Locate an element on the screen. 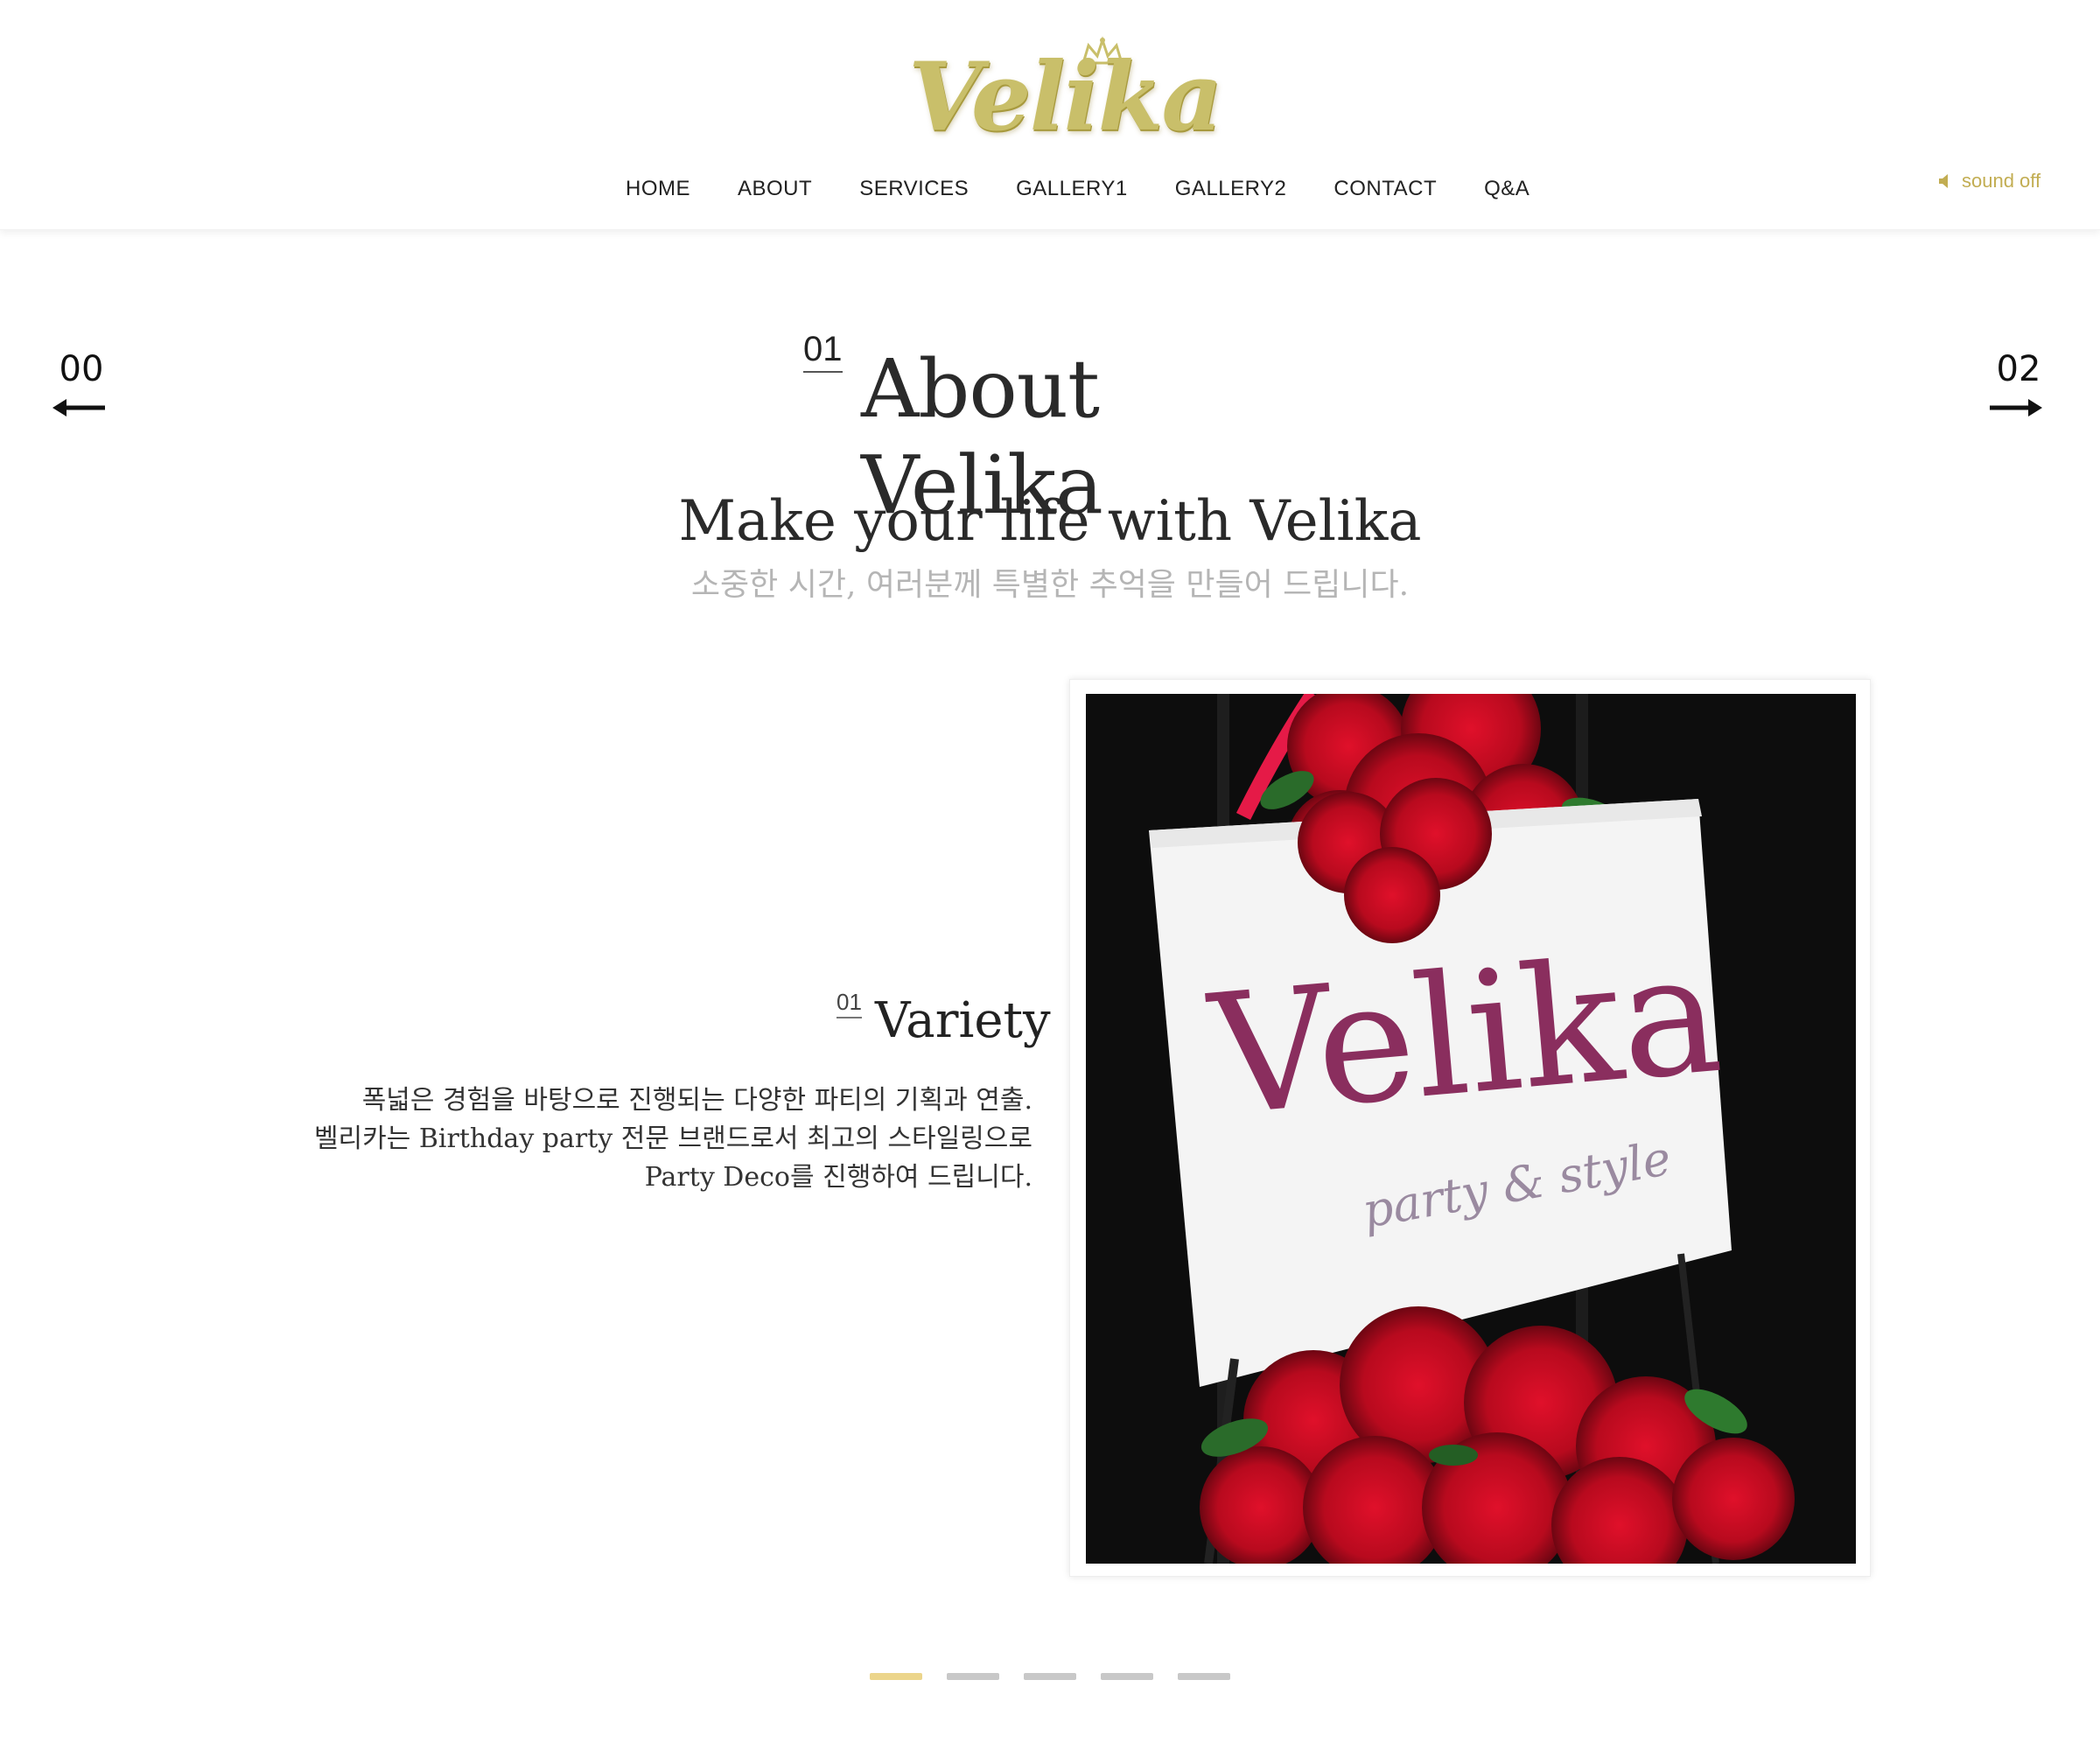 The width and height of the screenshot is (2100, 1750). sound-label: sound off is located at coordinates (2001, 181).